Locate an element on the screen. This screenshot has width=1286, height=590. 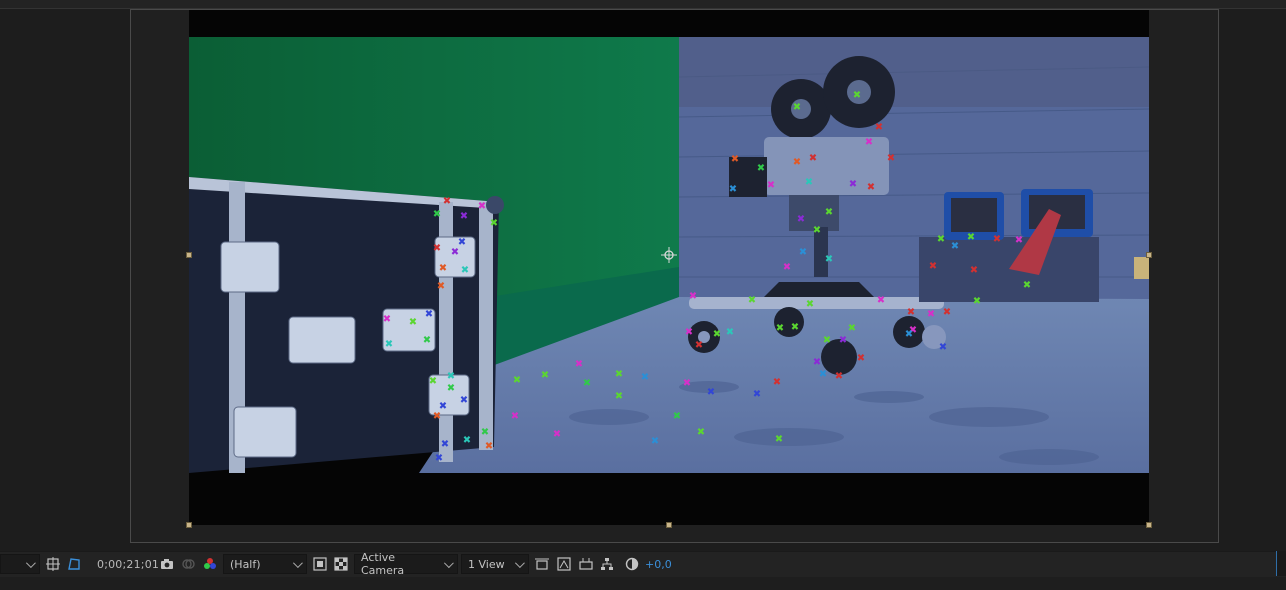
resolution-dropdown: (Half) is located at coordinates (265, 564).